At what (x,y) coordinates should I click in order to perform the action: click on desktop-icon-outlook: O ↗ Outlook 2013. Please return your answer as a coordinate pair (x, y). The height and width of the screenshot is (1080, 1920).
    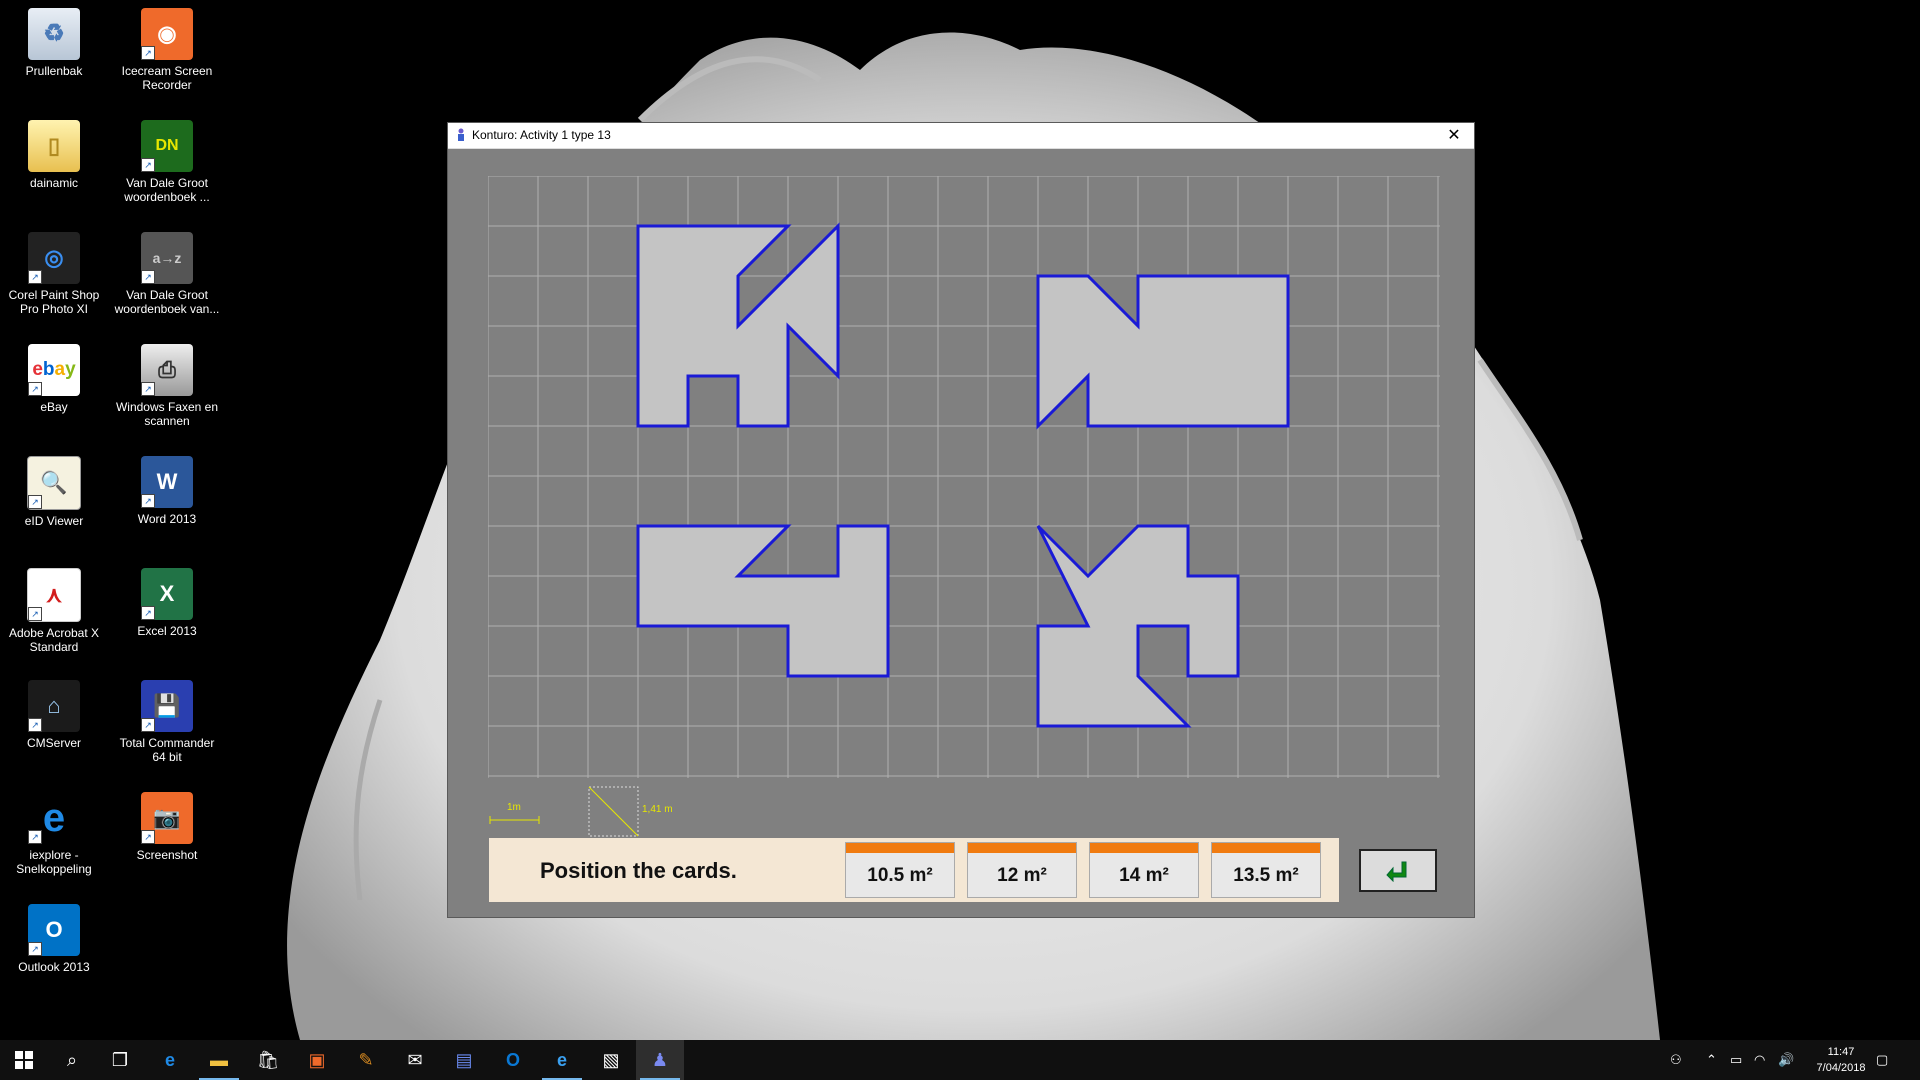
    Looking at the image, I should click on (54, 939).